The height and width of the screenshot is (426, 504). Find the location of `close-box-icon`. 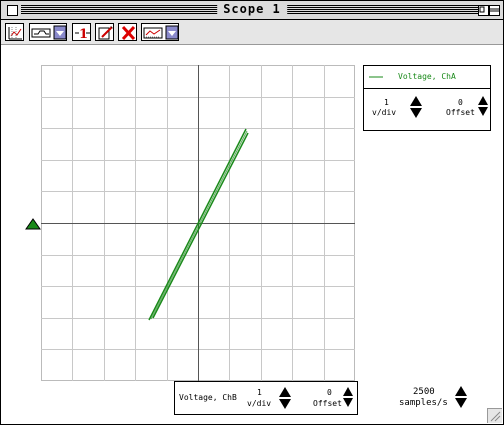

close-box-icon is located at coordinates (12, 10).